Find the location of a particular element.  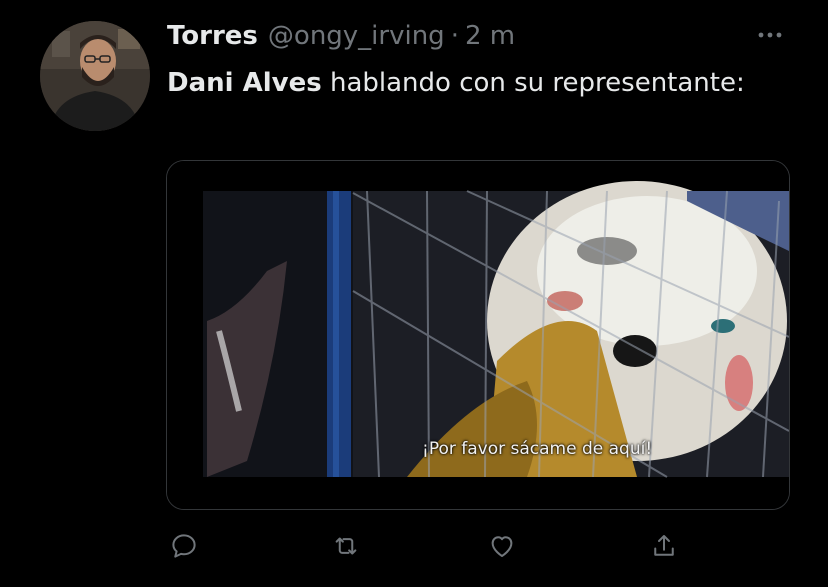

retweet-button is located at coordinates (346, 546).